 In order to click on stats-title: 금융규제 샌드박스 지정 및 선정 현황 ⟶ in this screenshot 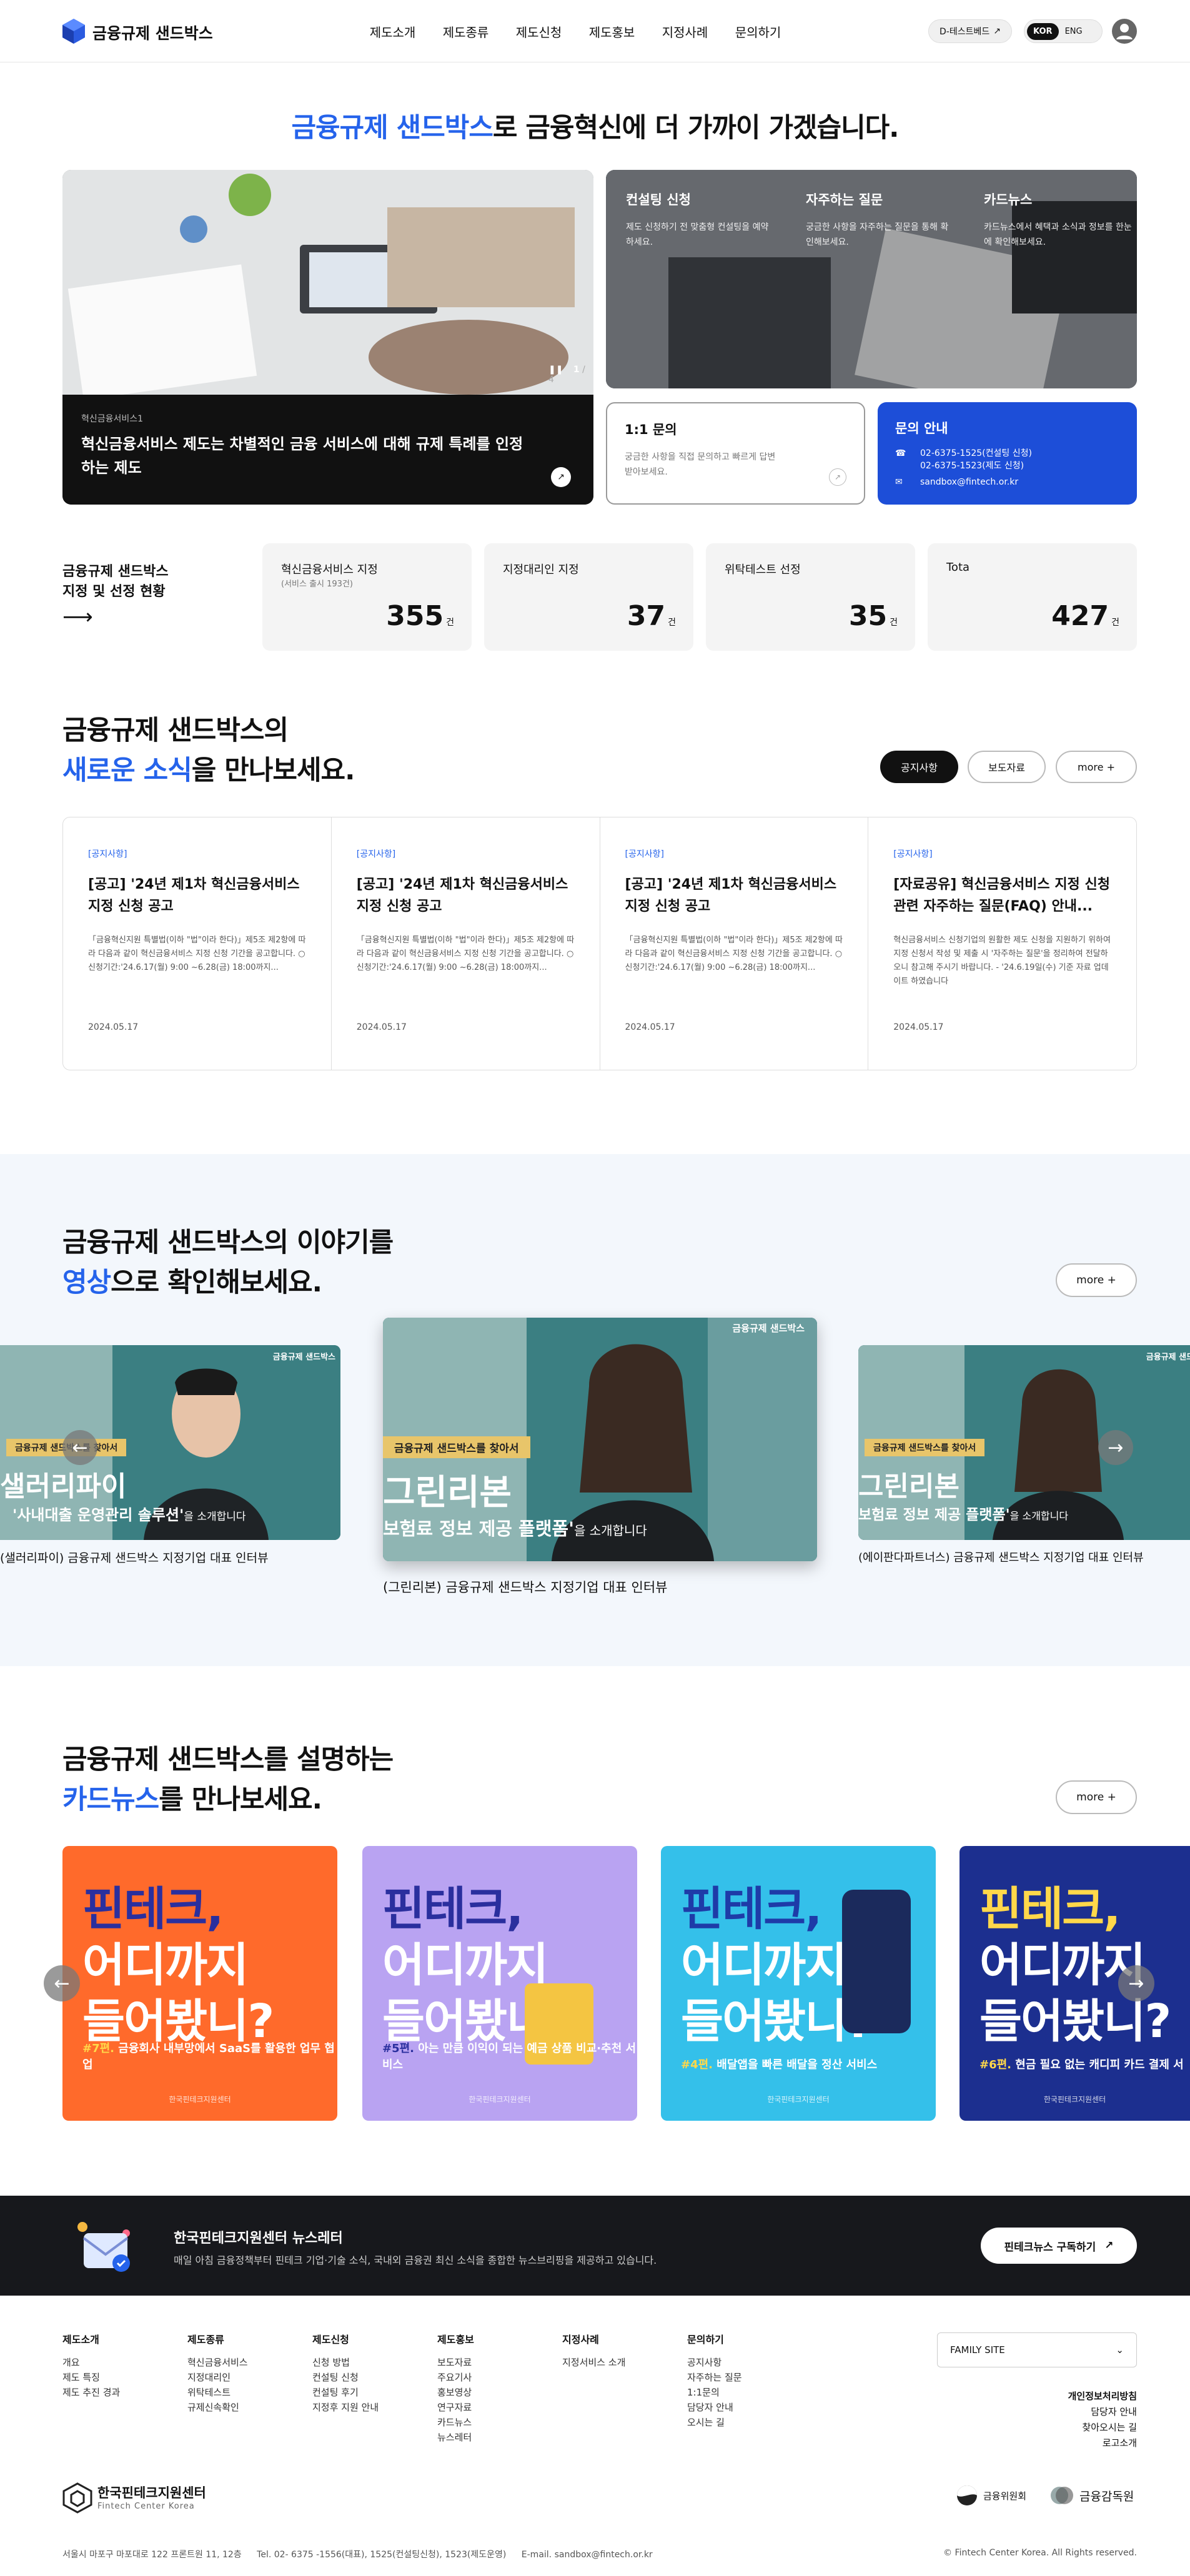, I will do `click(115, 595)`.